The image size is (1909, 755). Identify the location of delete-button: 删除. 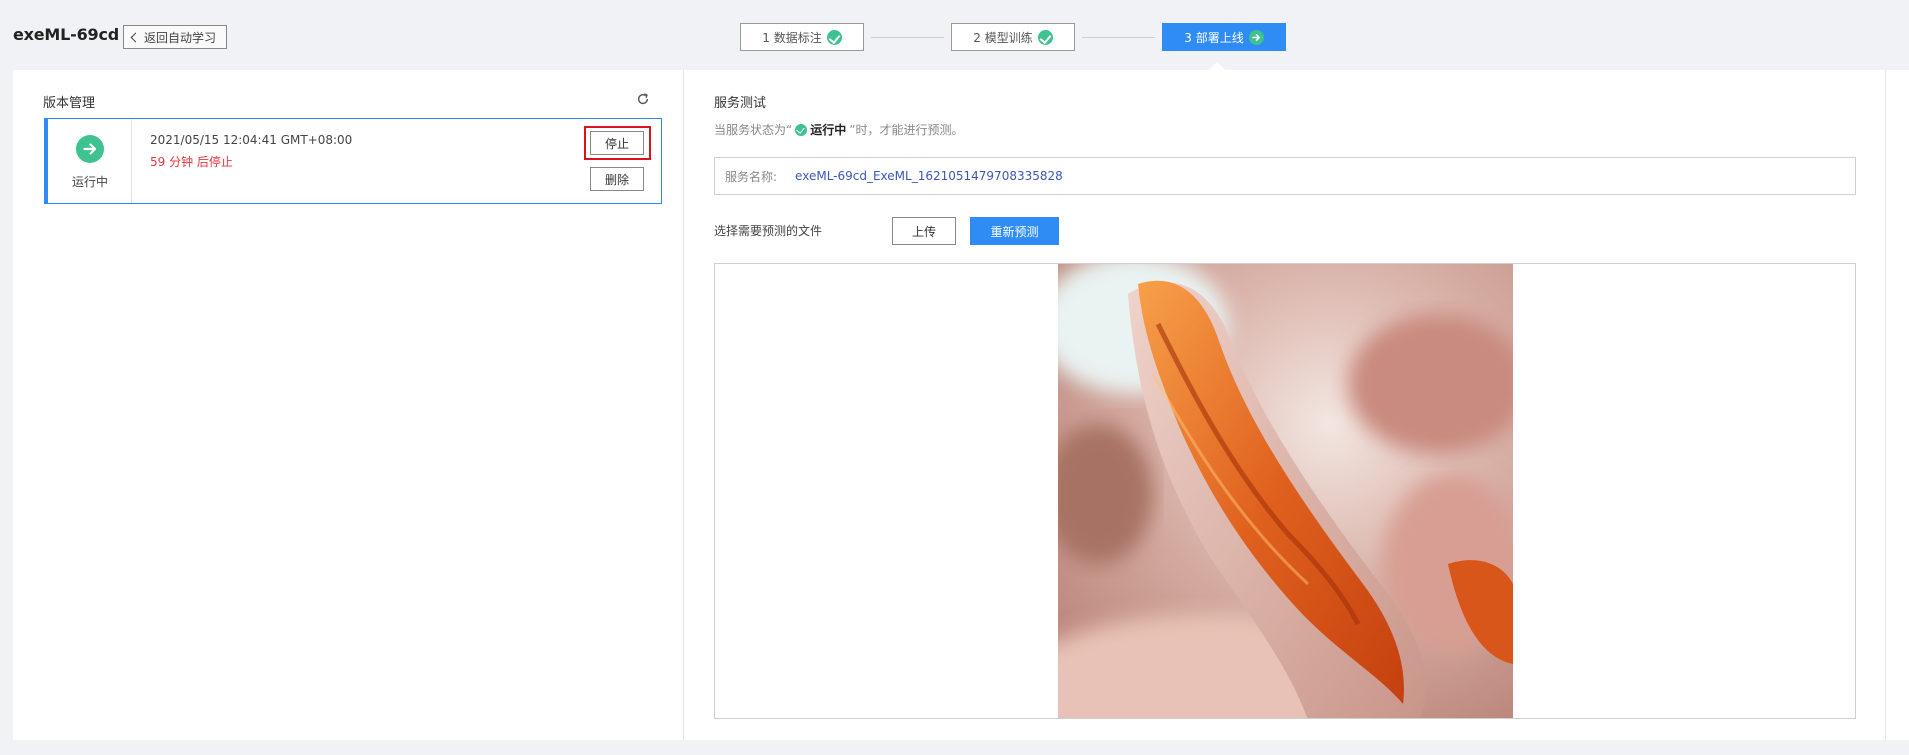
(617, 179).